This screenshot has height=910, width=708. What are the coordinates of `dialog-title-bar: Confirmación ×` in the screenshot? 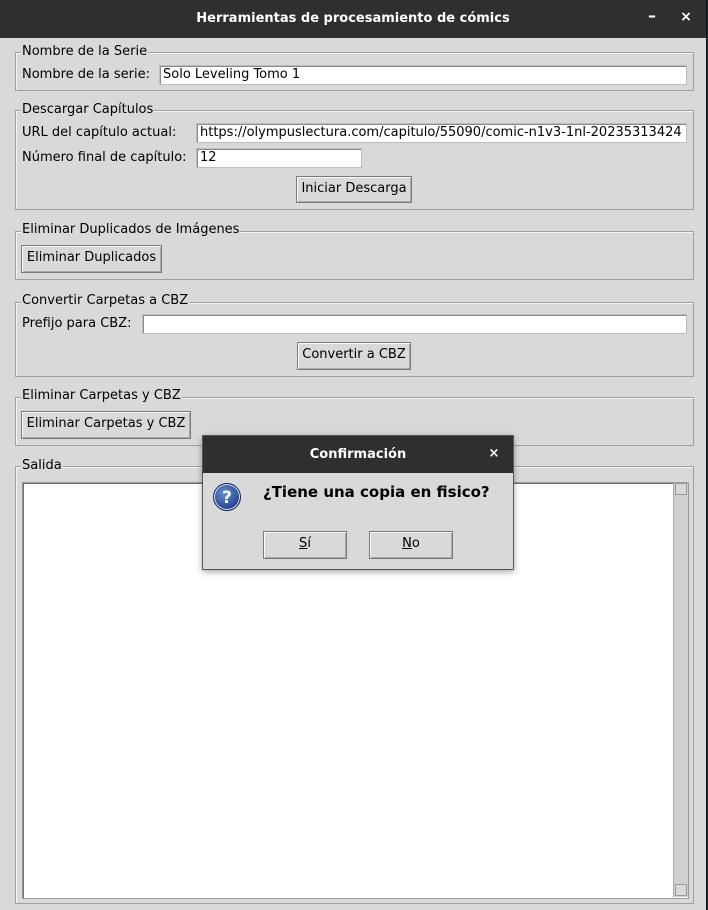 It's located at (358, 454).